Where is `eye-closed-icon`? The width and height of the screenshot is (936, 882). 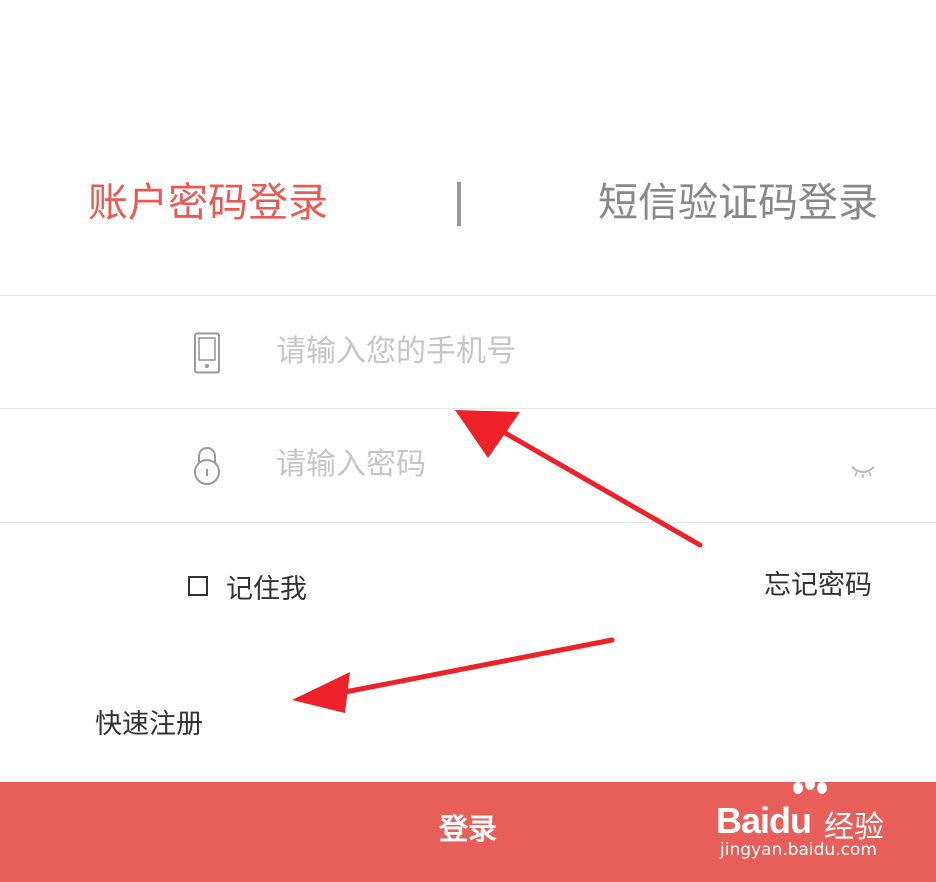
eye-closed-icon is located at coordinates (863, 471).